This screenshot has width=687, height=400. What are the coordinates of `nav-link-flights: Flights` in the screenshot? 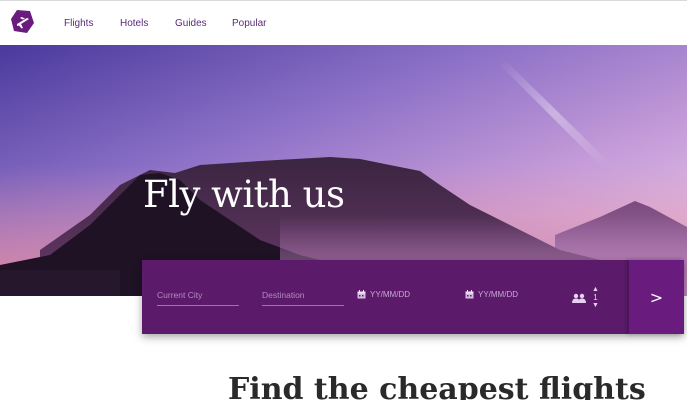 It's located at (78, 23).